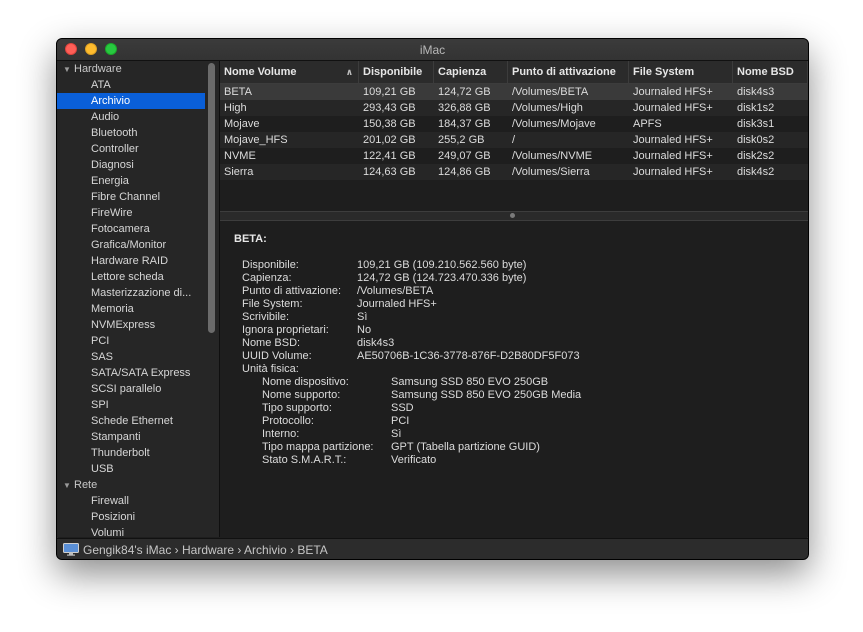 The image size is (863, 632). Describe the element at coordinates (756, 124) in the screenshot. I see `table-cell: disk3s1` at that location.